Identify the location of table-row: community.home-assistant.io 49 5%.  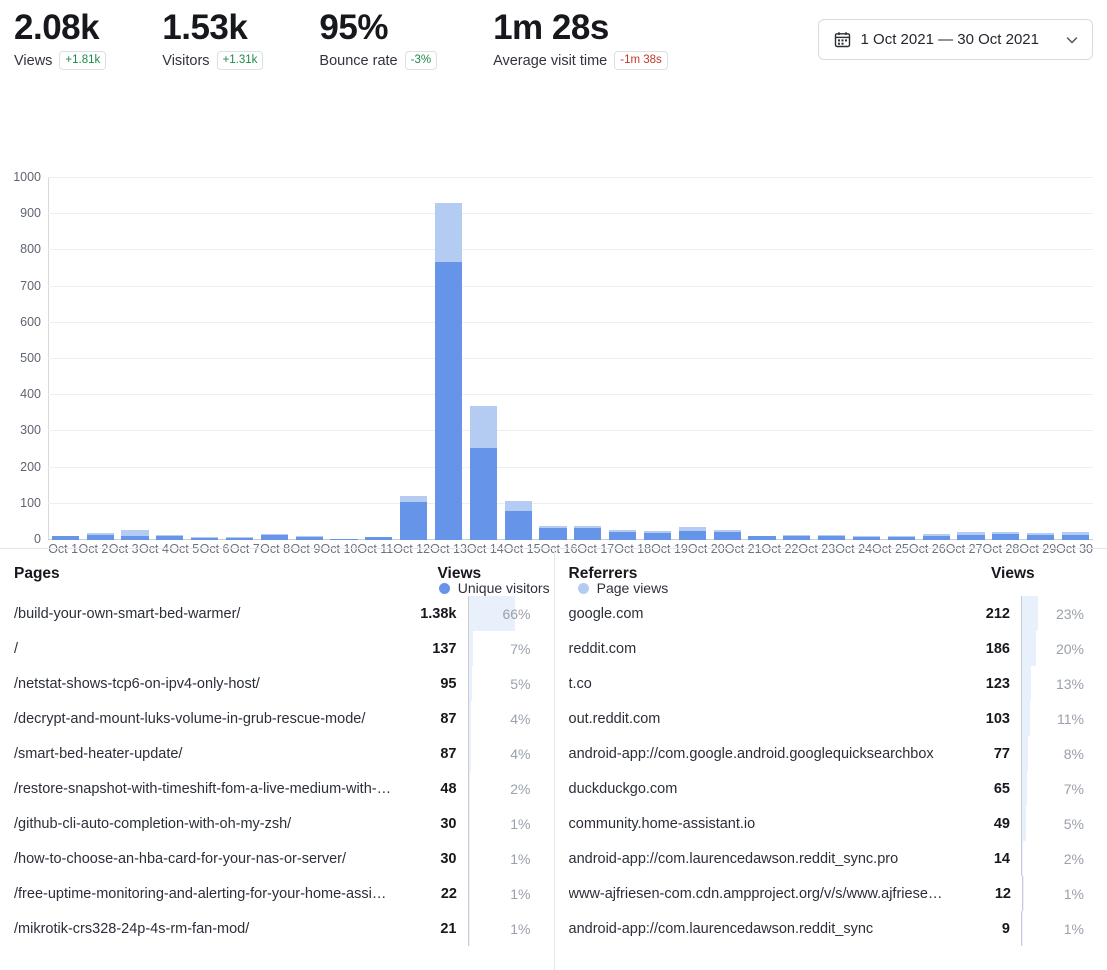
(831, 823).